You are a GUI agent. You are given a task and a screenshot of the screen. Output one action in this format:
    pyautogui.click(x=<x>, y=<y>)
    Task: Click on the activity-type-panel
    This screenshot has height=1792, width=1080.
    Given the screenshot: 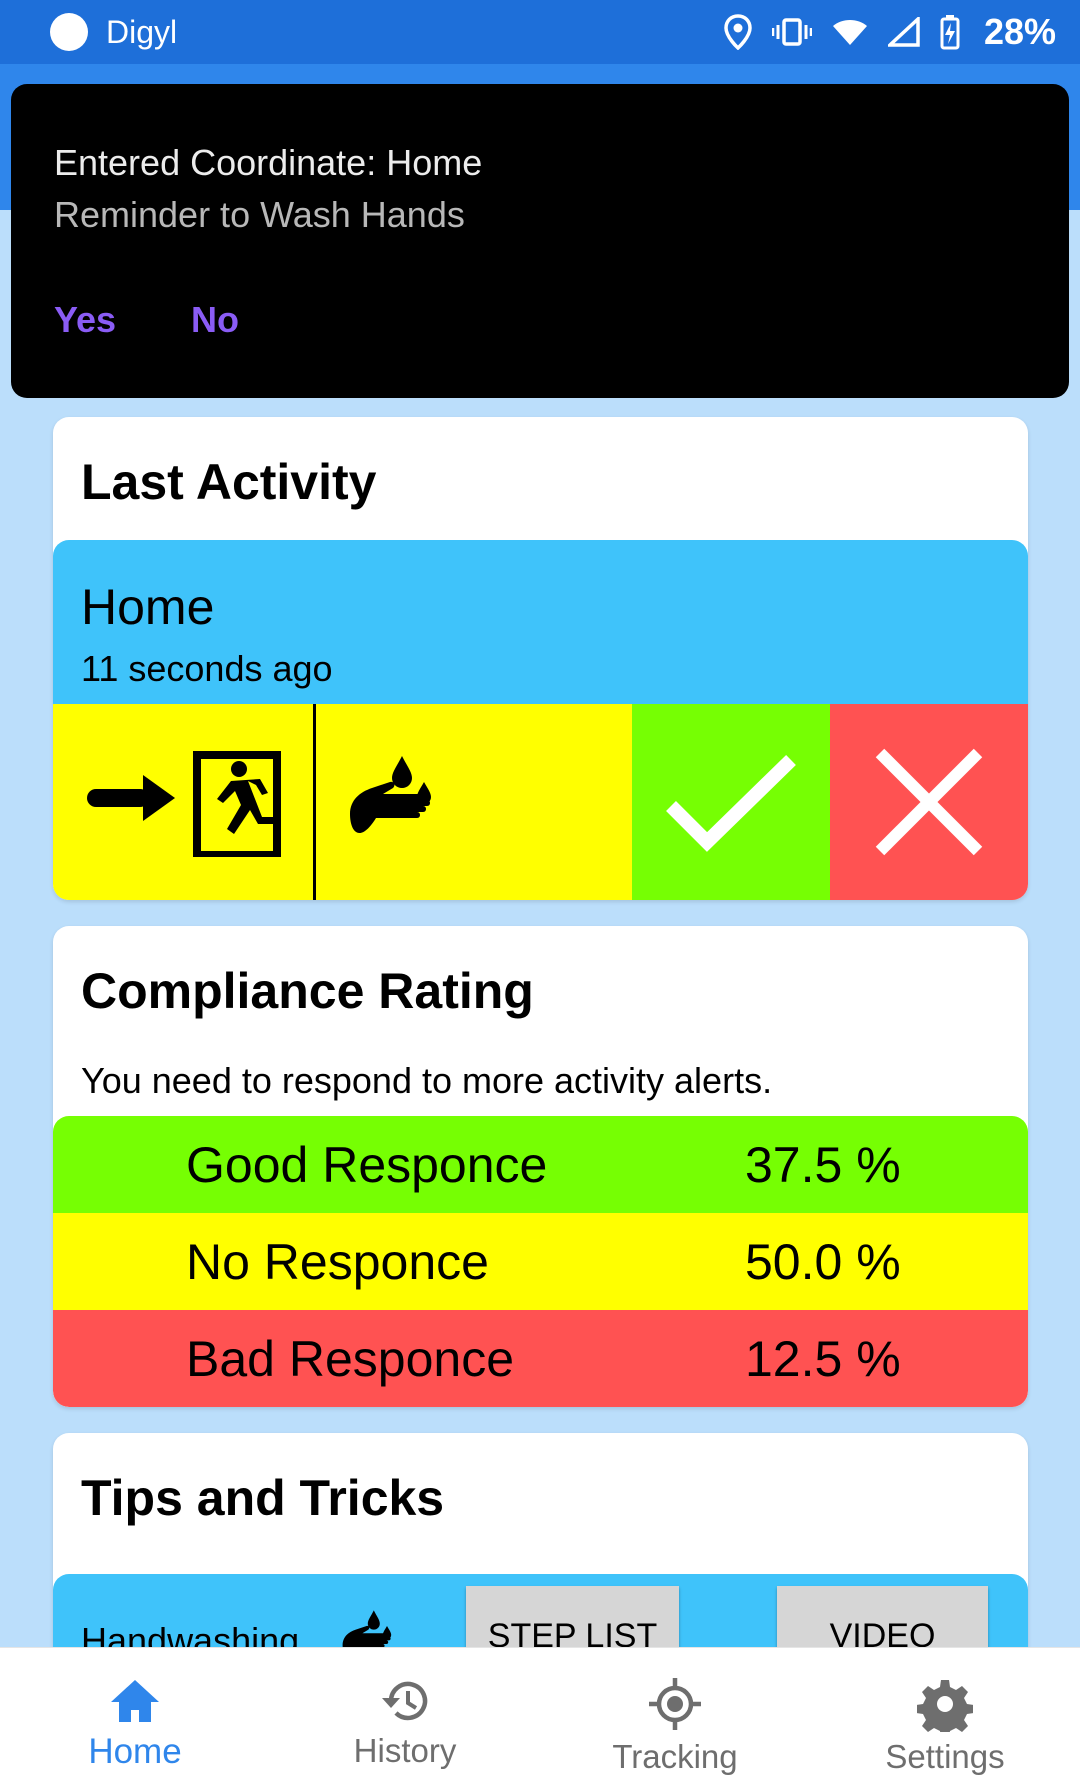 What is the action you would take?
    pyautogui.click(x=342, y=802)
    